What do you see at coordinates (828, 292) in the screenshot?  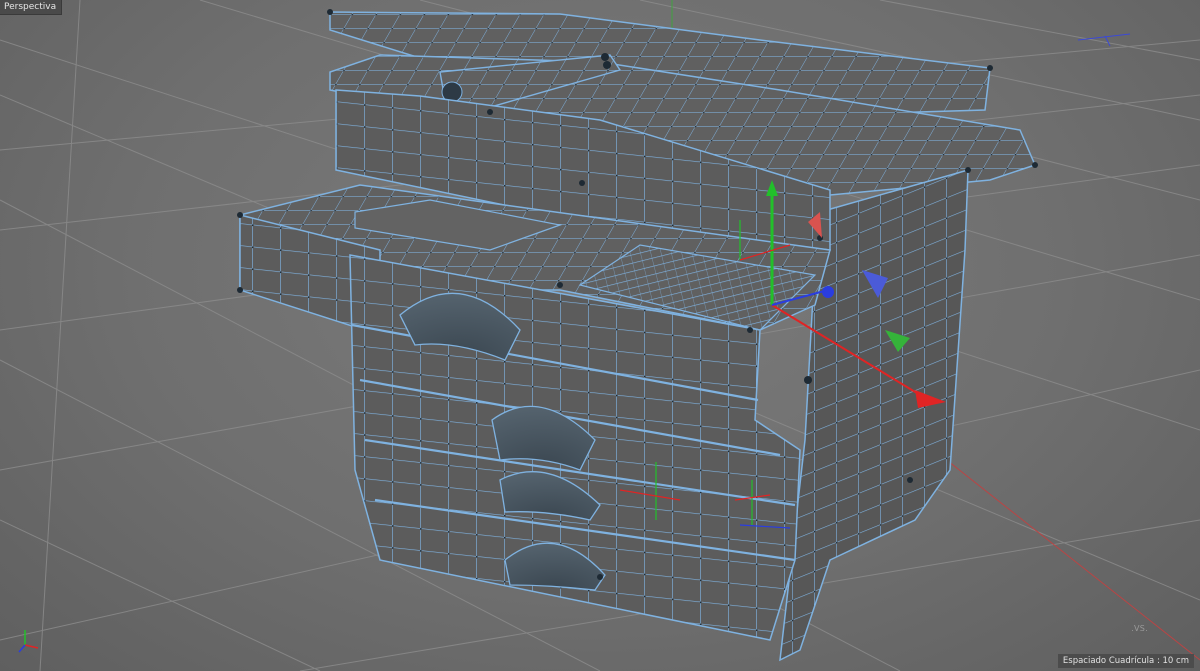 I see `gizmo-z-handle` at bounding box center [828, 292].